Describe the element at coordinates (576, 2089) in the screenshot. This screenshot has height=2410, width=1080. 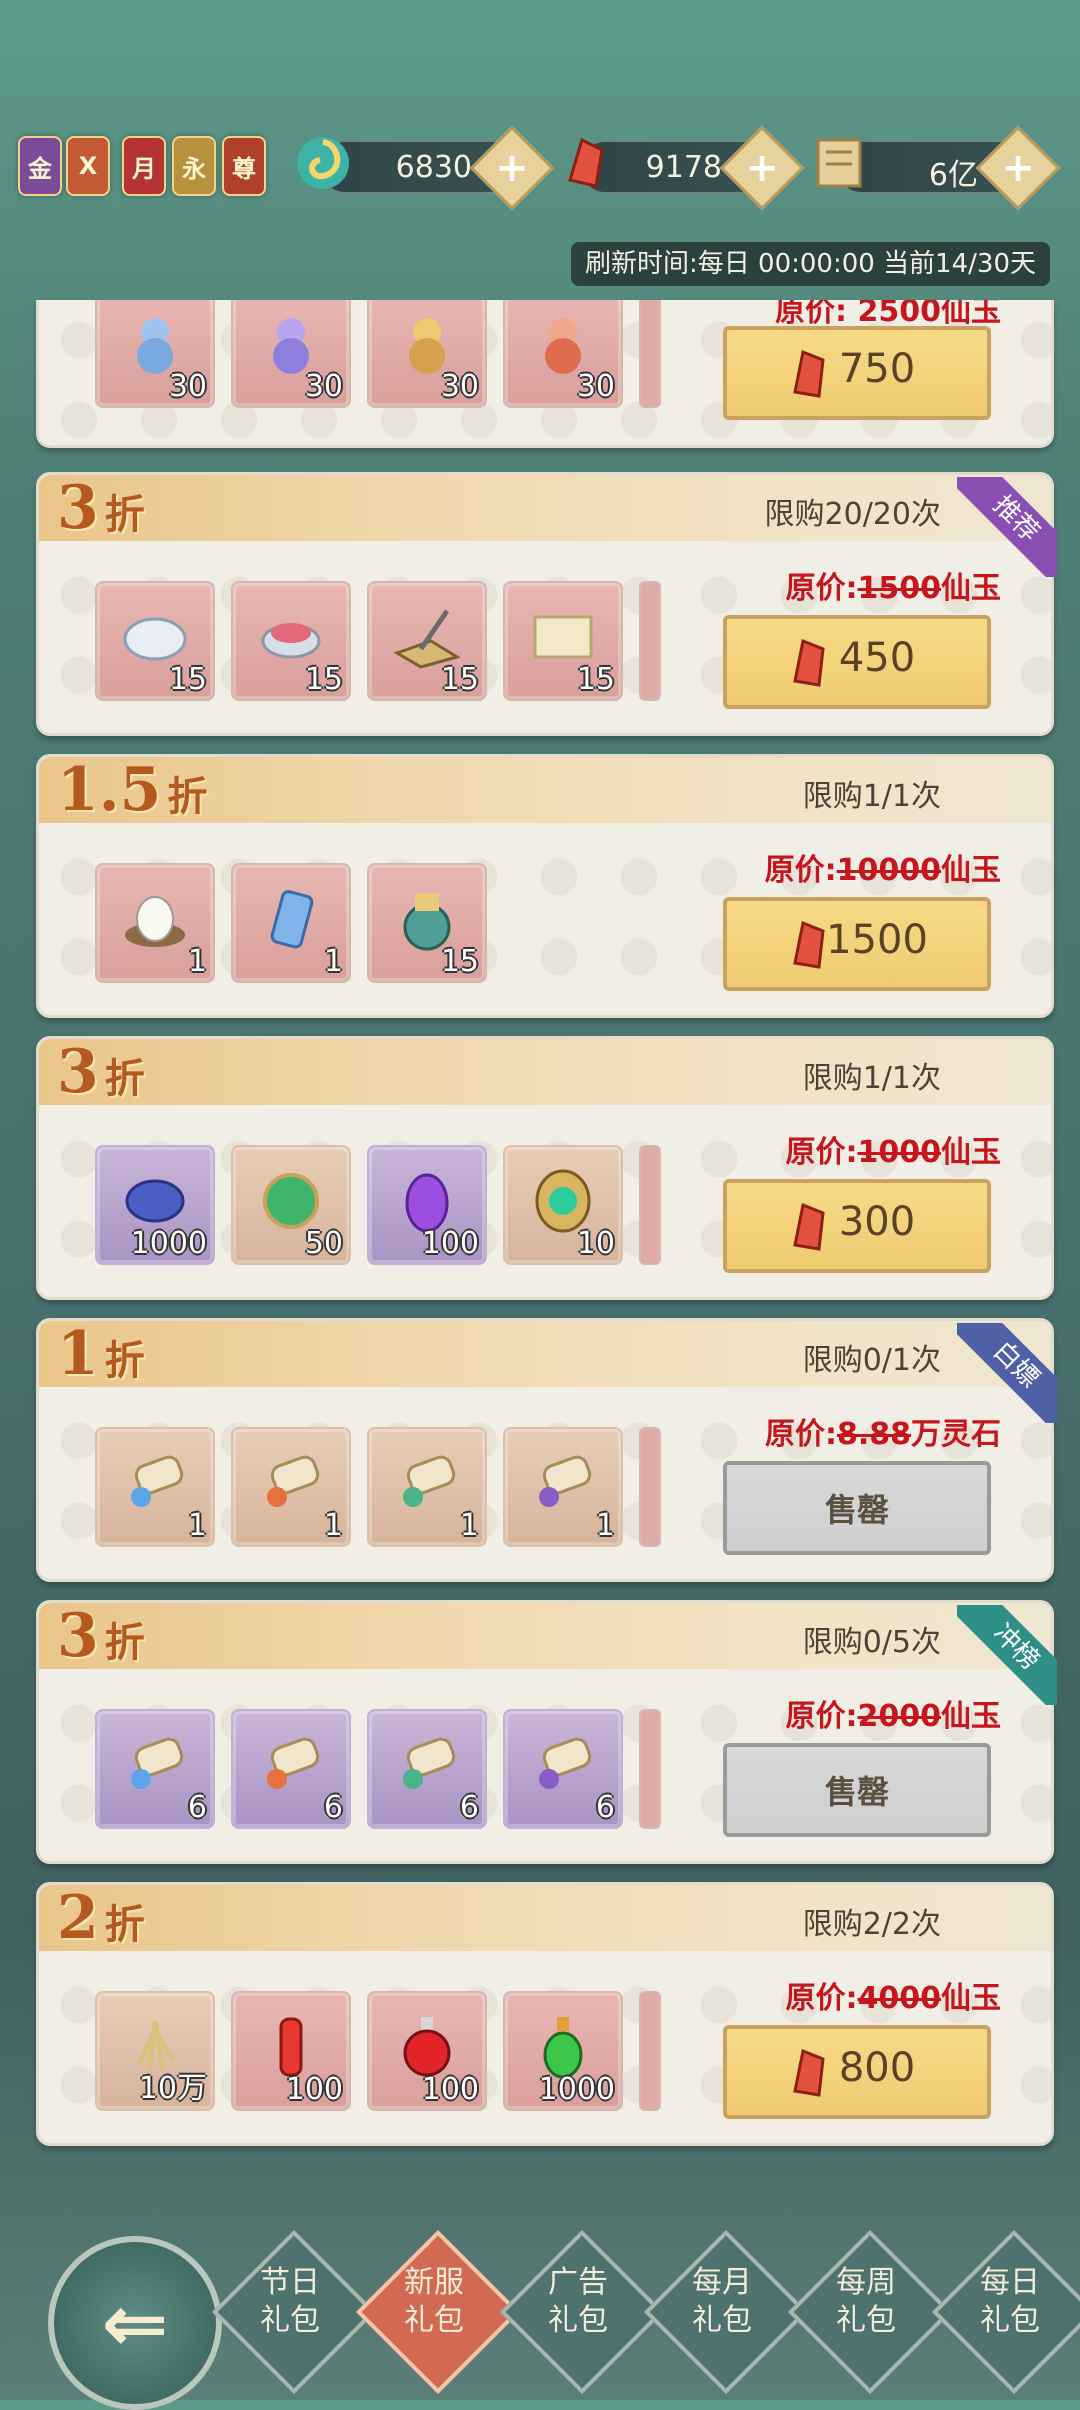
I see `item-quantity: 1000` at that location.